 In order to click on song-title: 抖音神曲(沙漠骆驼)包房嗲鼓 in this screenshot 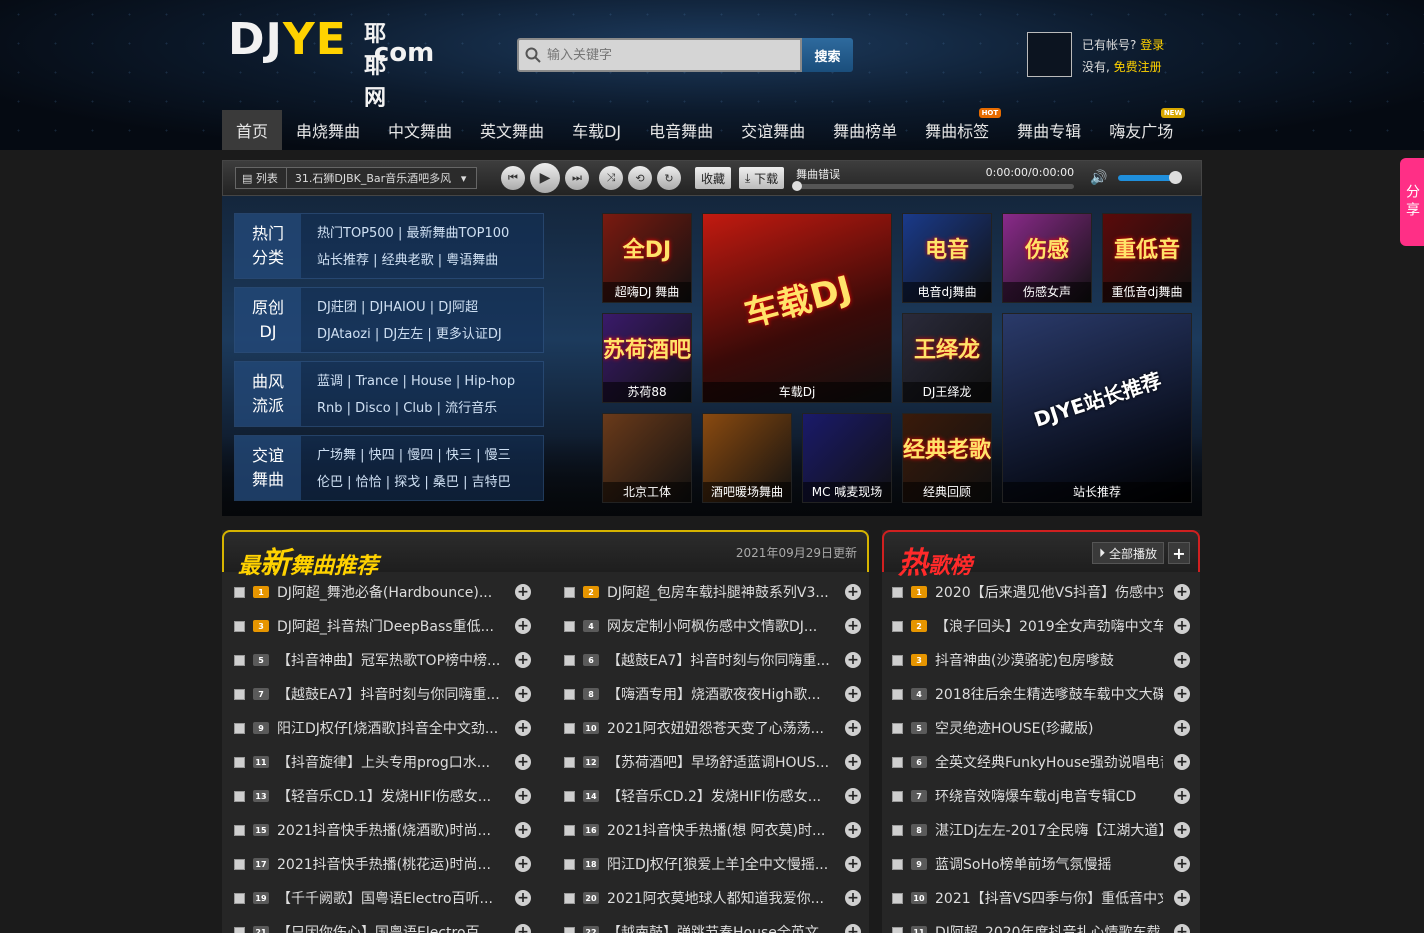, I will do `click(1049, 660)`.